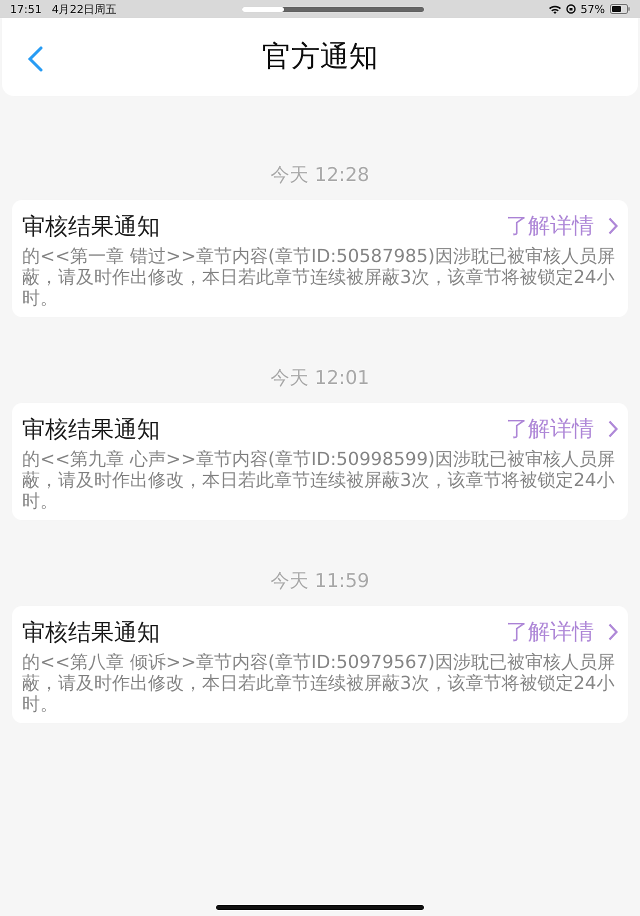  What do you see at coordinates (319, 683) in the screenshot?
I see `notice-body: 的<<第八章 倾诉>>章节内容(章节ID:50979567)因涉耽已被审核人员屏蔽，请及时作出修改，本日若此章节连续被屏蔽3次，该章节将被锁定24小时。` at bounding box center [319, 683].